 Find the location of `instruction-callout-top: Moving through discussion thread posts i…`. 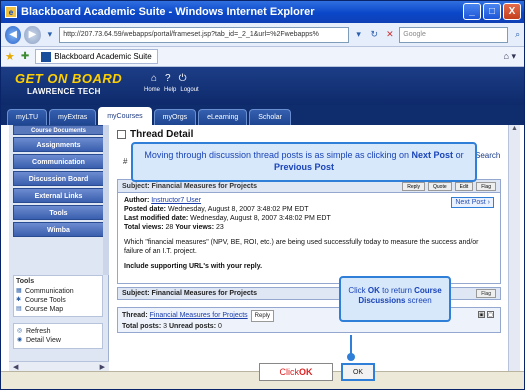

instruction-callout-top: Moving through discussion thread posts i… is located at coordinates (304, 162).